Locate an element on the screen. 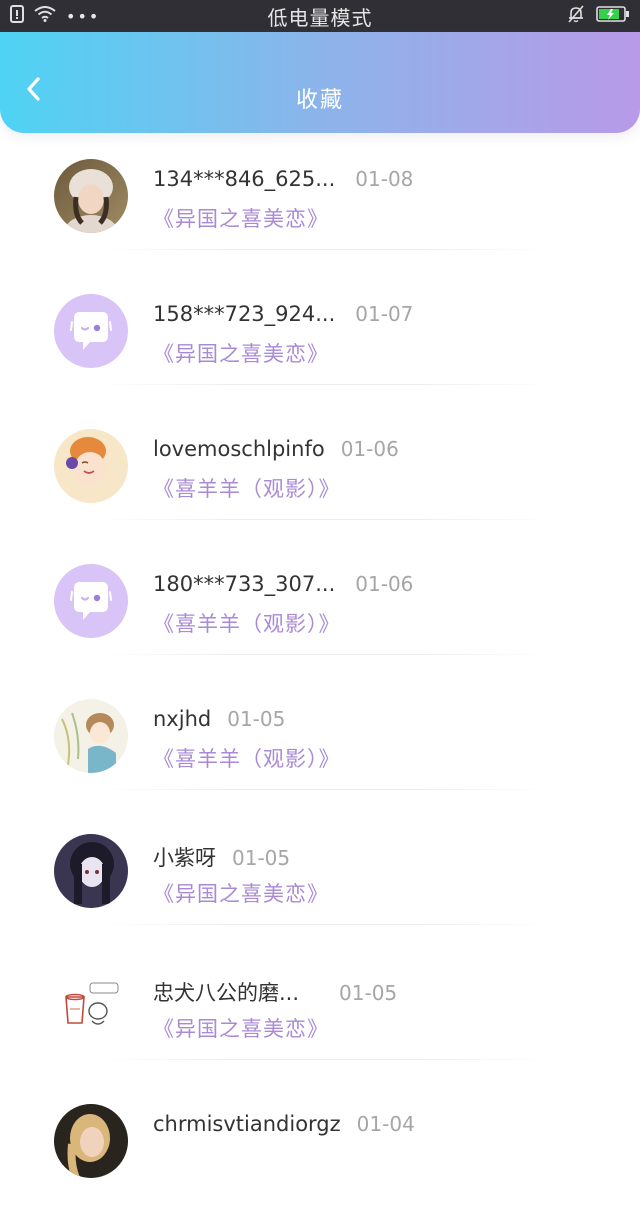 The width and height of the screenshot is (640, 1225). item-date: 01-04 is located at coordinates (385, 1124).